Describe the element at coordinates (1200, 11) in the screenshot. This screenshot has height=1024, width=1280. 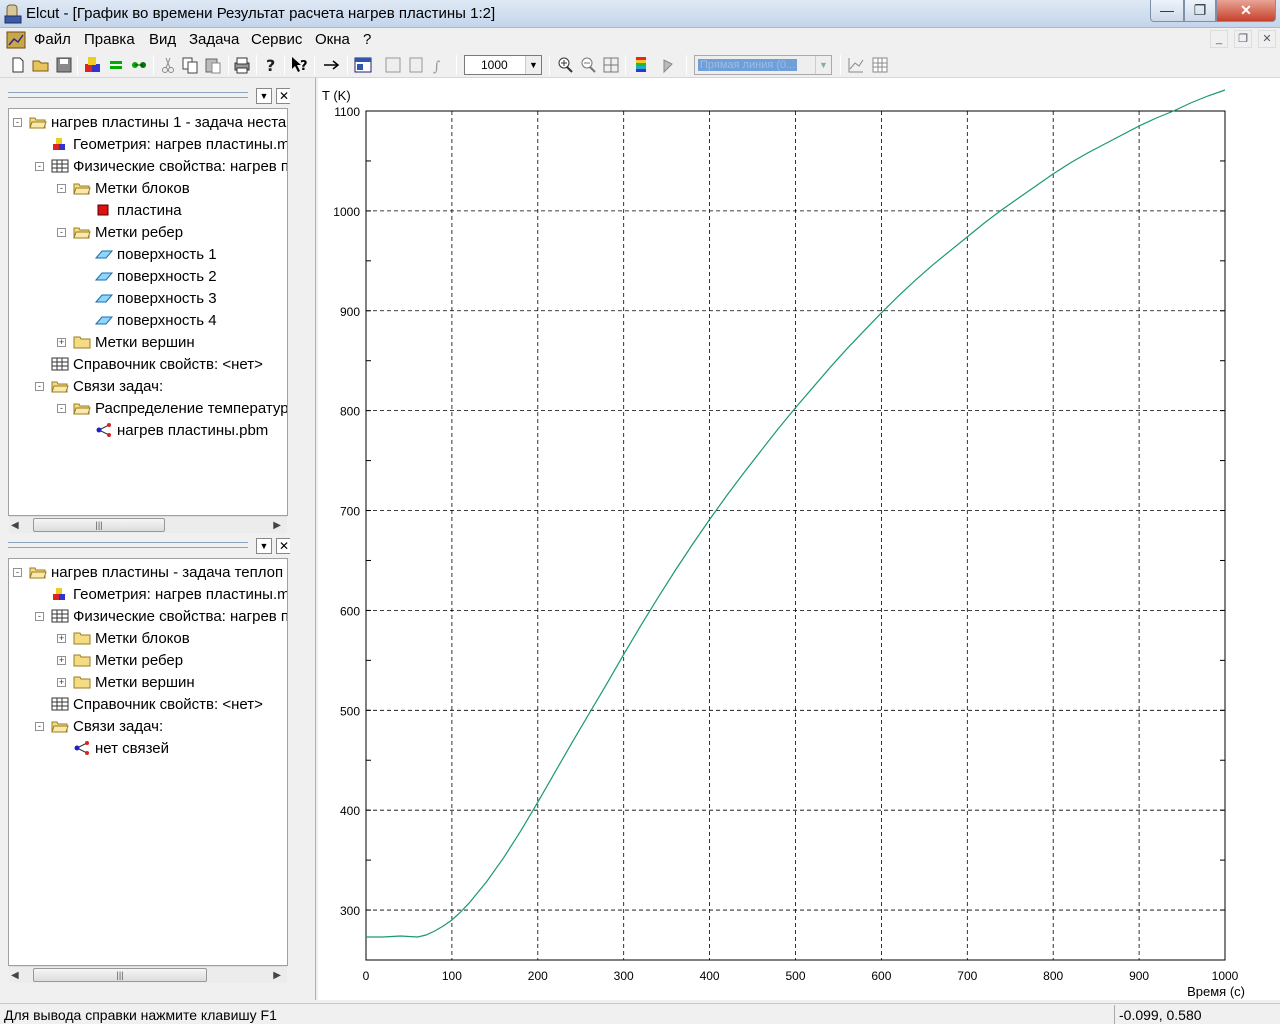
I see `restore-button: ❐` at that location.